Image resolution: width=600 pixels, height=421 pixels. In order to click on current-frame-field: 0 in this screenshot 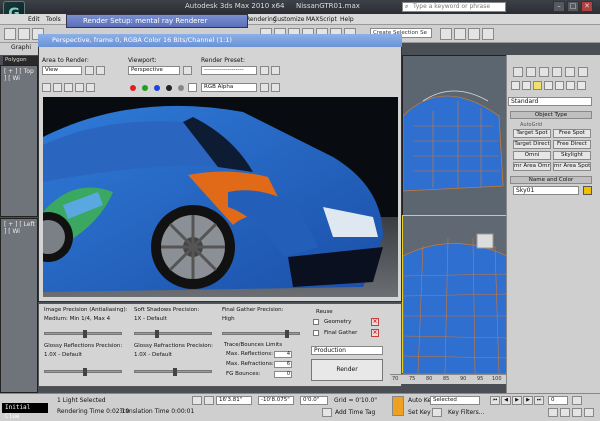, I will do `click(558, 400)`.